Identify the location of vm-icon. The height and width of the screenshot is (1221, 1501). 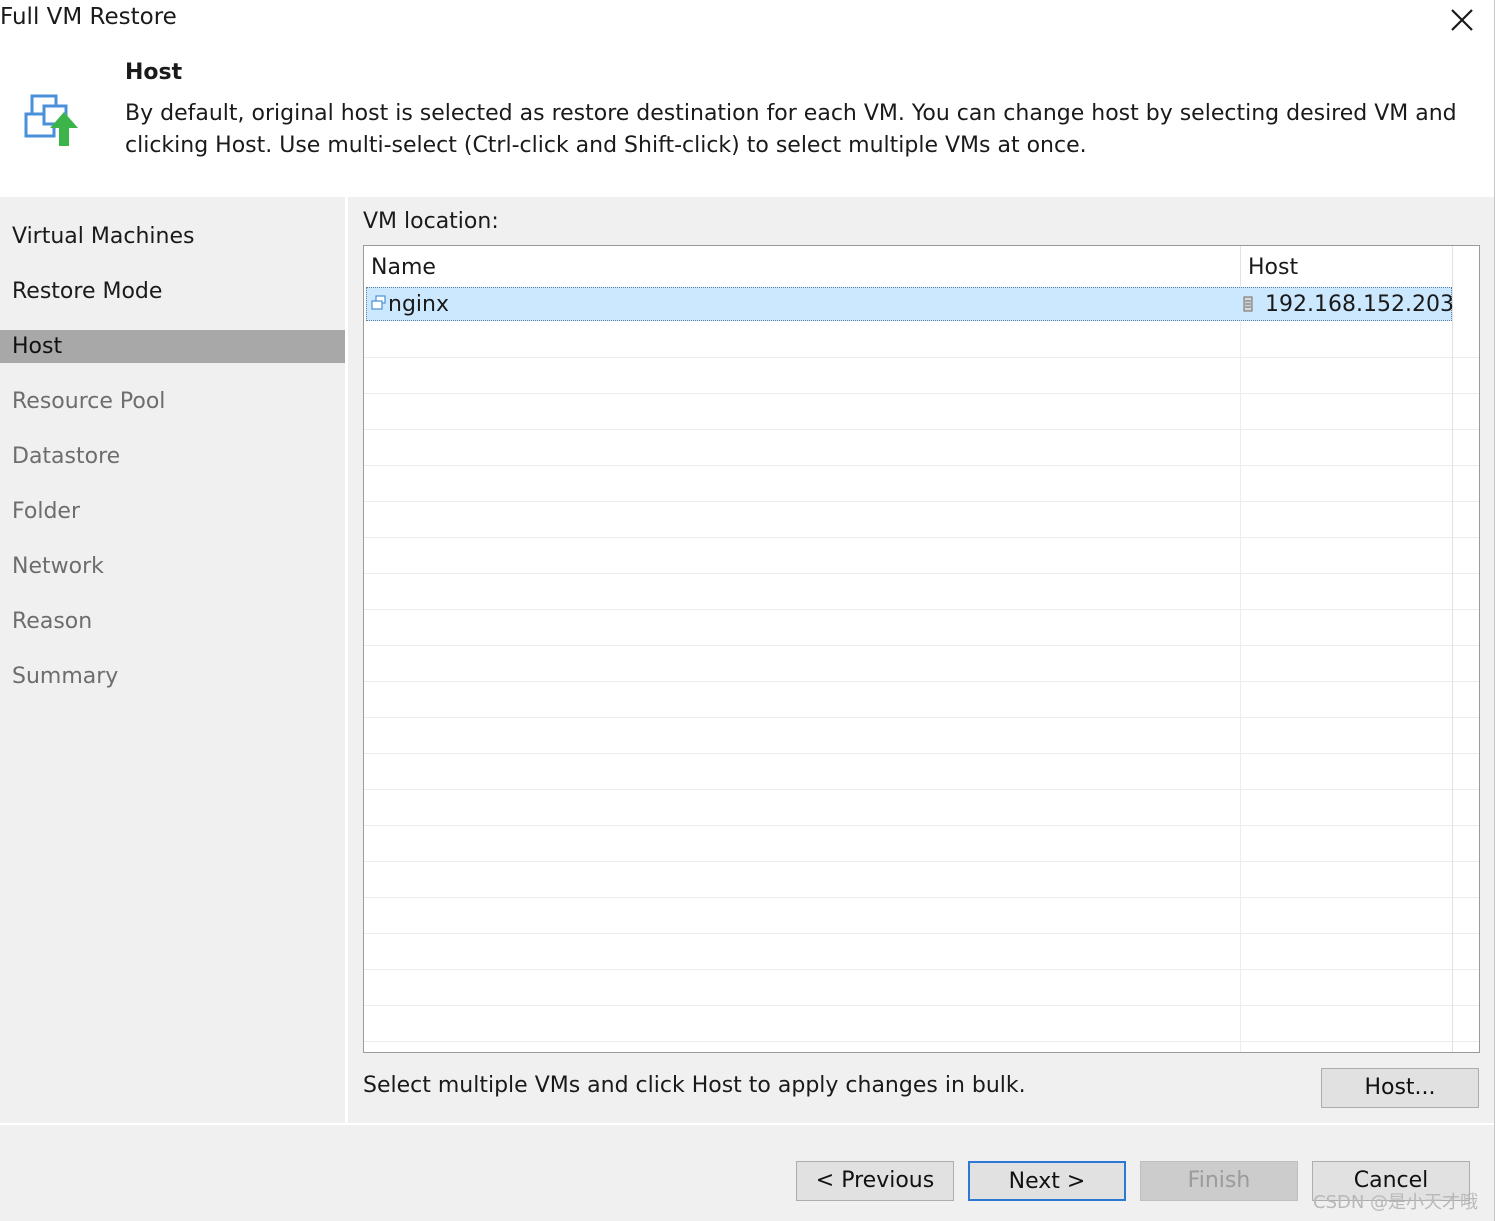
(379, 303).